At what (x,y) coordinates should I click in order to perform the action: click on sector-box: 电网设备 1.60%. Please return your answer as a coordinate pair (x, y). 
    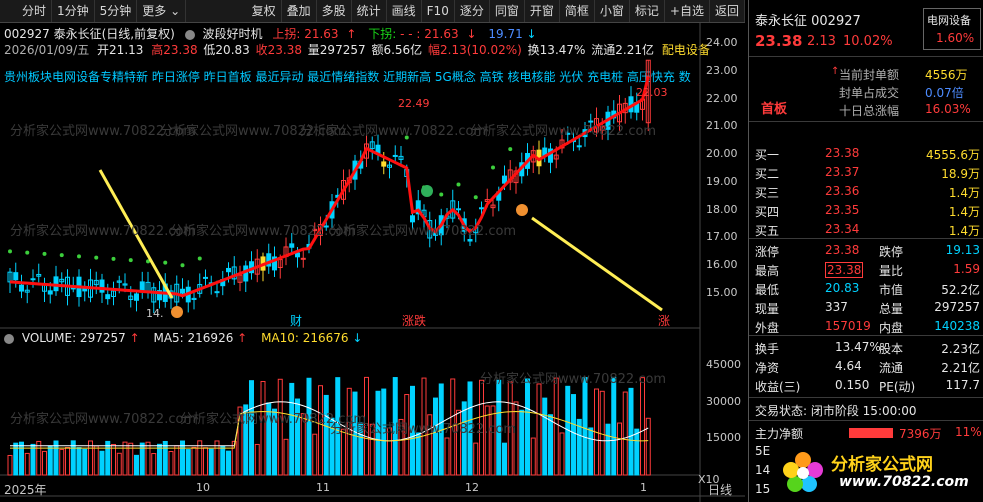
    Looking at the image, I should click on (952, 29).